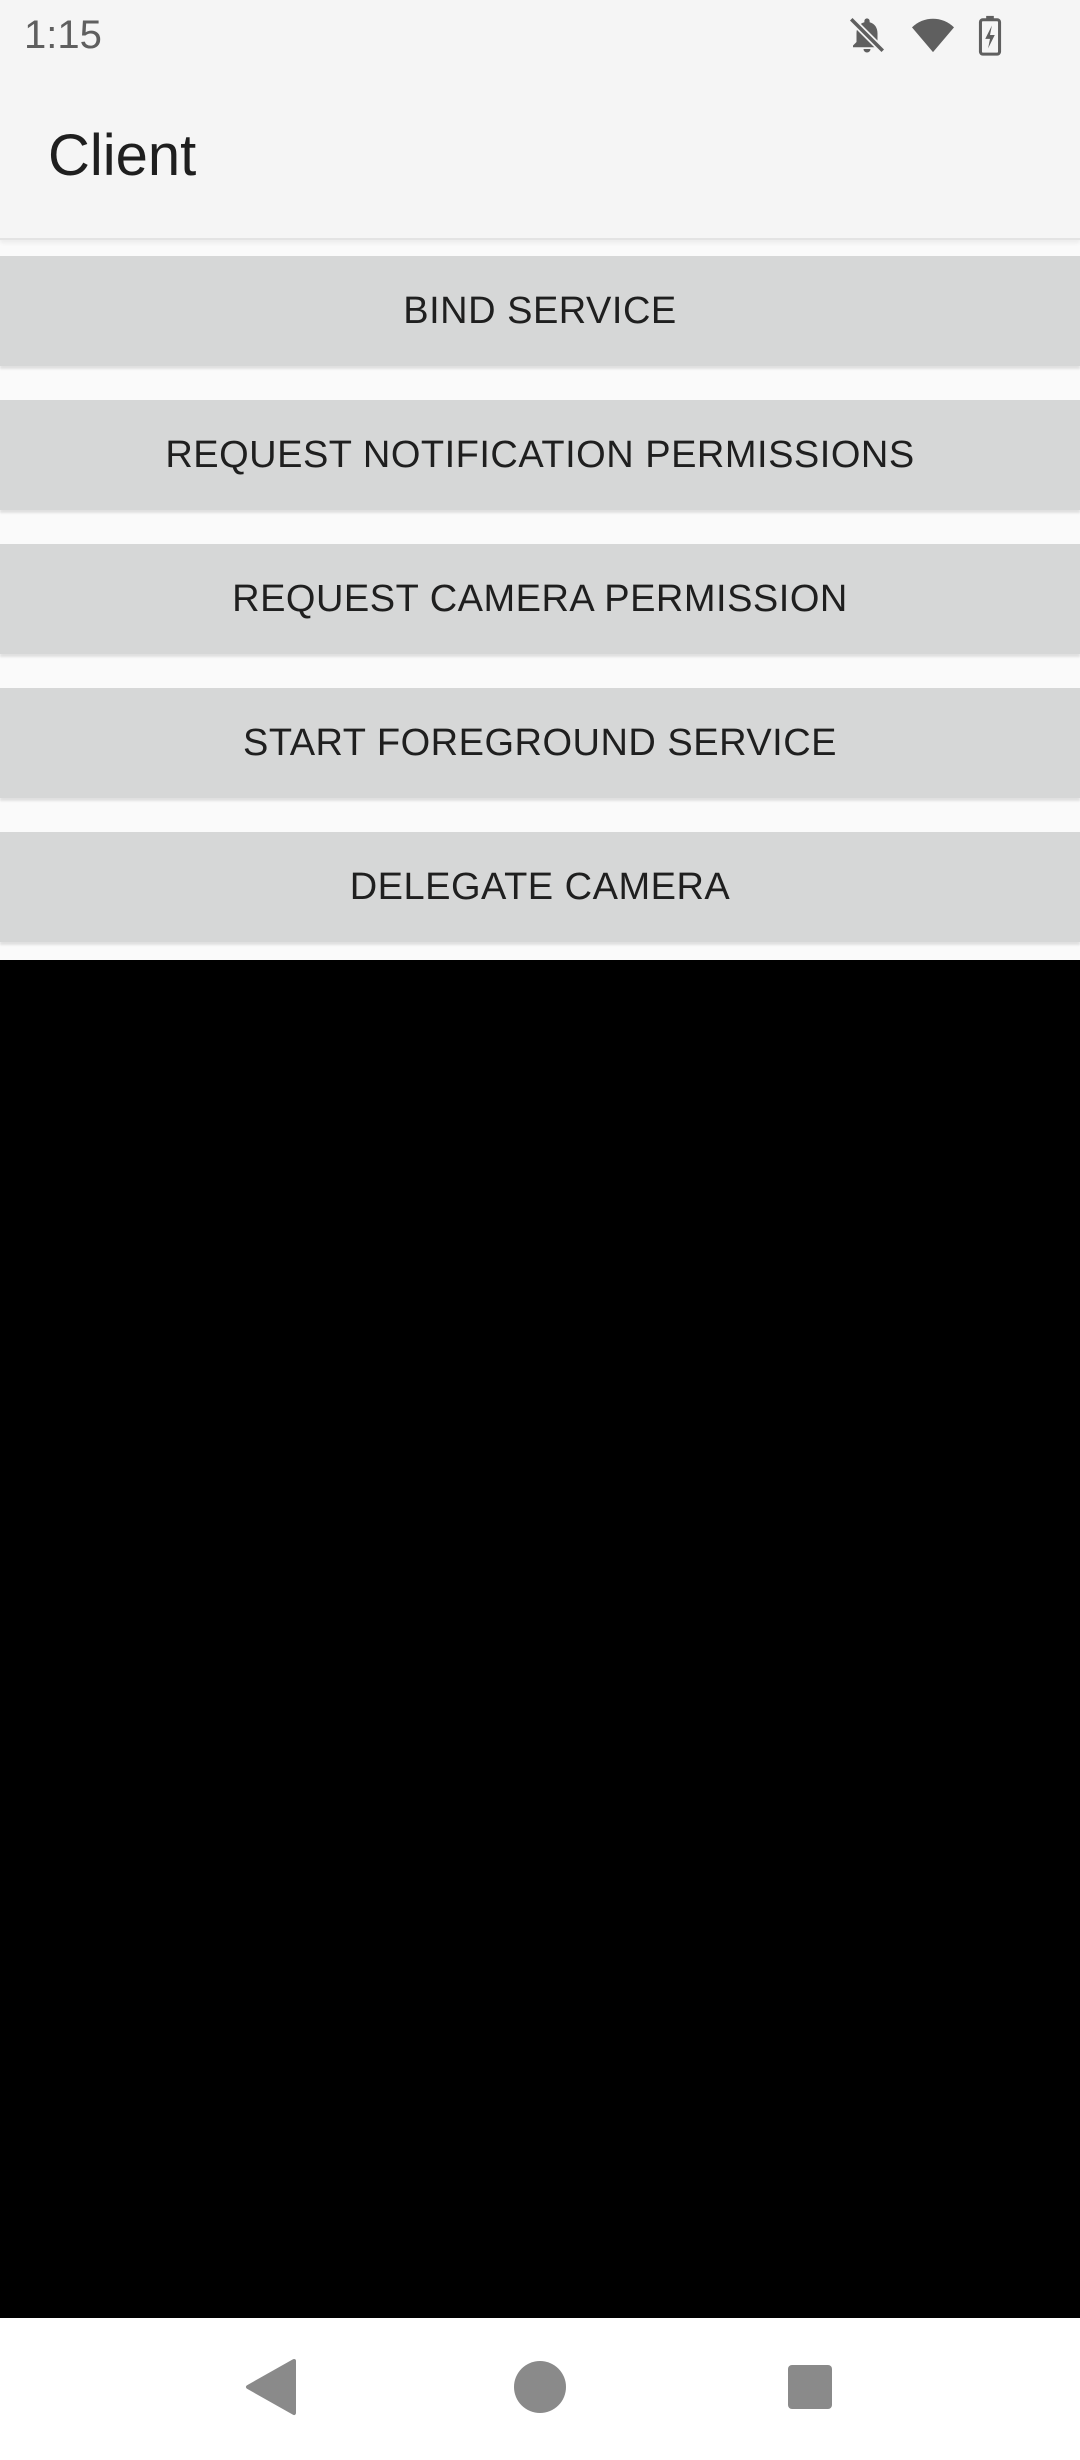 Image resolution: width=1080 pixels, height=2460 pixels. What do you see at coordinates (540, 599) in the screenshot?
I see `request-camera-permission-button: REQUEST CAMERA PERMISSION` at bounding box center [540, 599].